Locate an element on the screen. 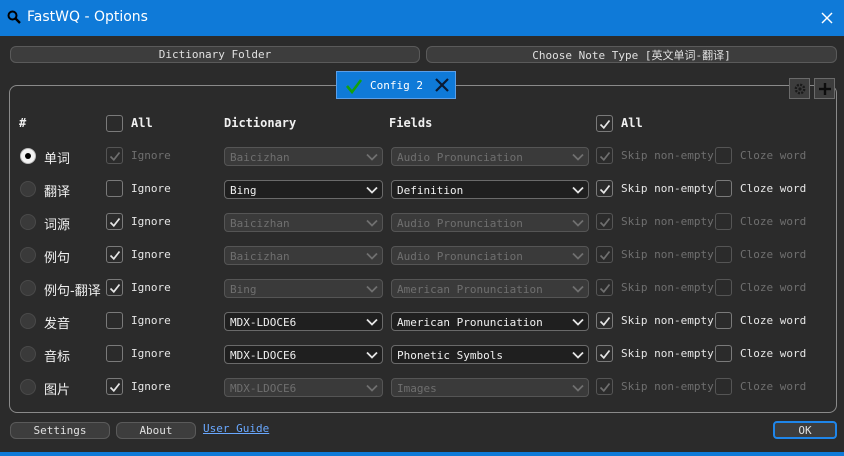 This screenshot has height=456, width=844. tab-config-2: Config 2 is located at coordinates (396, 85).